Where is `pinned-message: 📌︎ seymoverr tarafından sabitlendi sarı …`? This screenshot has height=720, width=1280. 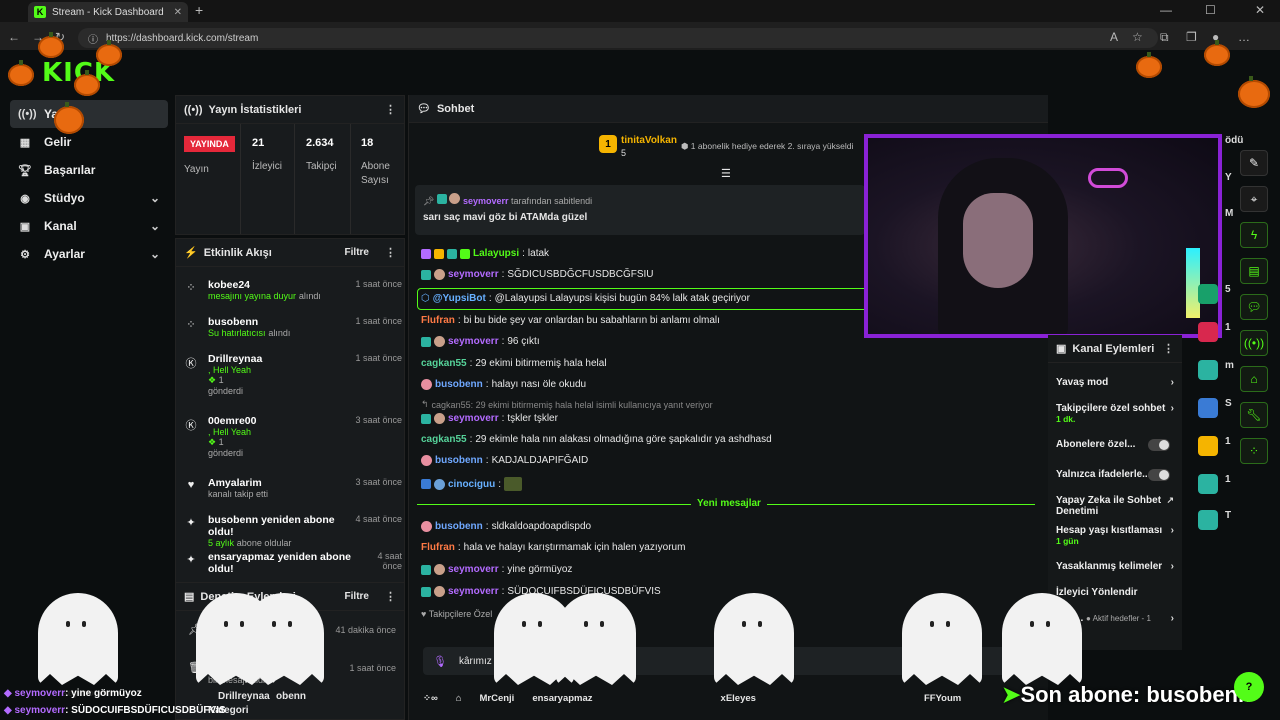
pinned-message: 📌︎ seymoverr tarafından sabitlendi sarı … is located at coordinates (640, 210).